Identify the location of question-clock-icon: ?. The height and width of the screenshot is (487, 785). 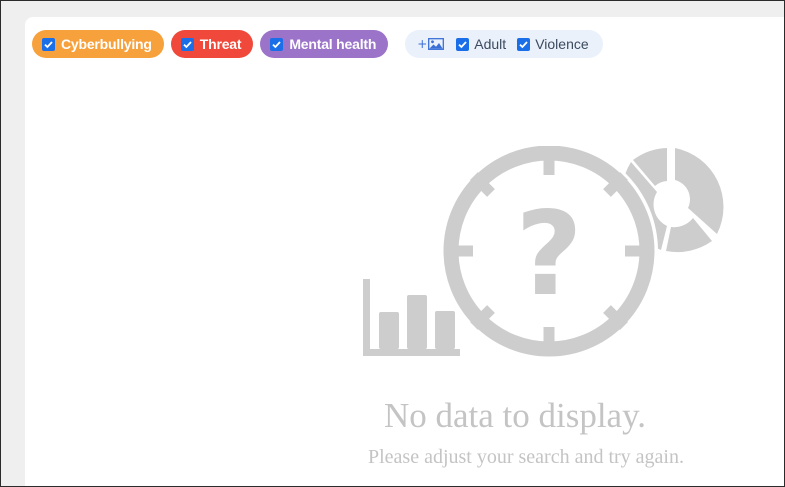
(549, 253).